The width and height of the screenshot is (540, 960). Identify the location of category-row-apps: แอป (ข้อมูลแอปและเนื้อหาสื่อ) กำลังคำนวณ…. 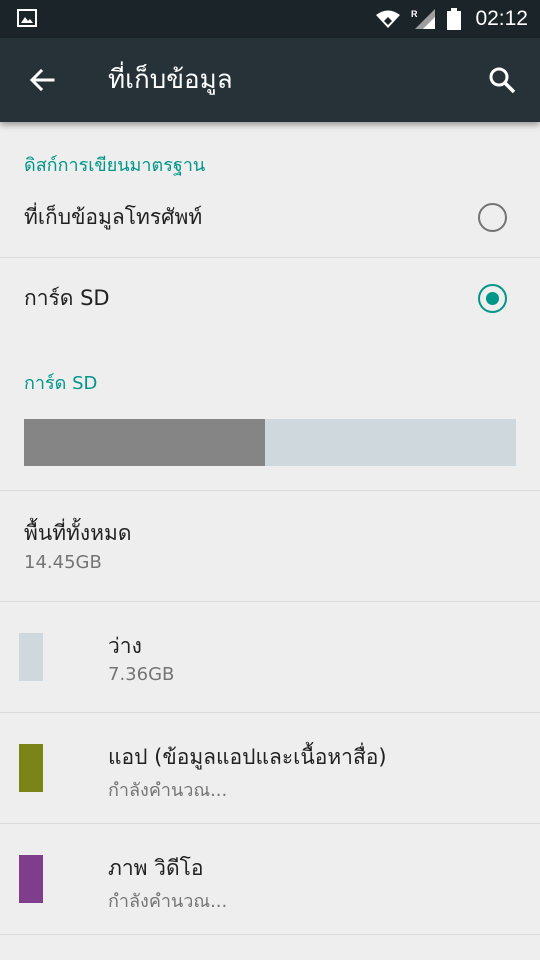
(270, 768).